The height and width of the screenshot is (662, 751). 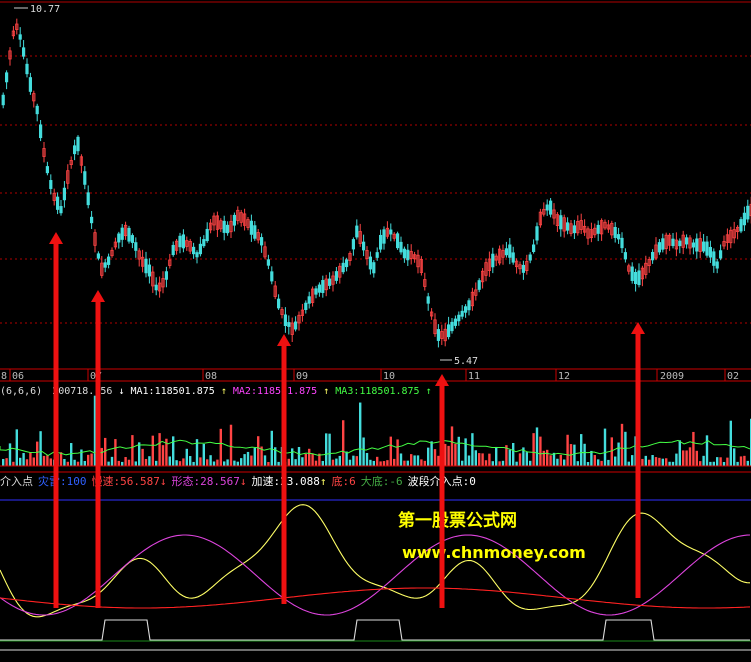 I want to click on month-label: 02, so click(x=733, y=376).